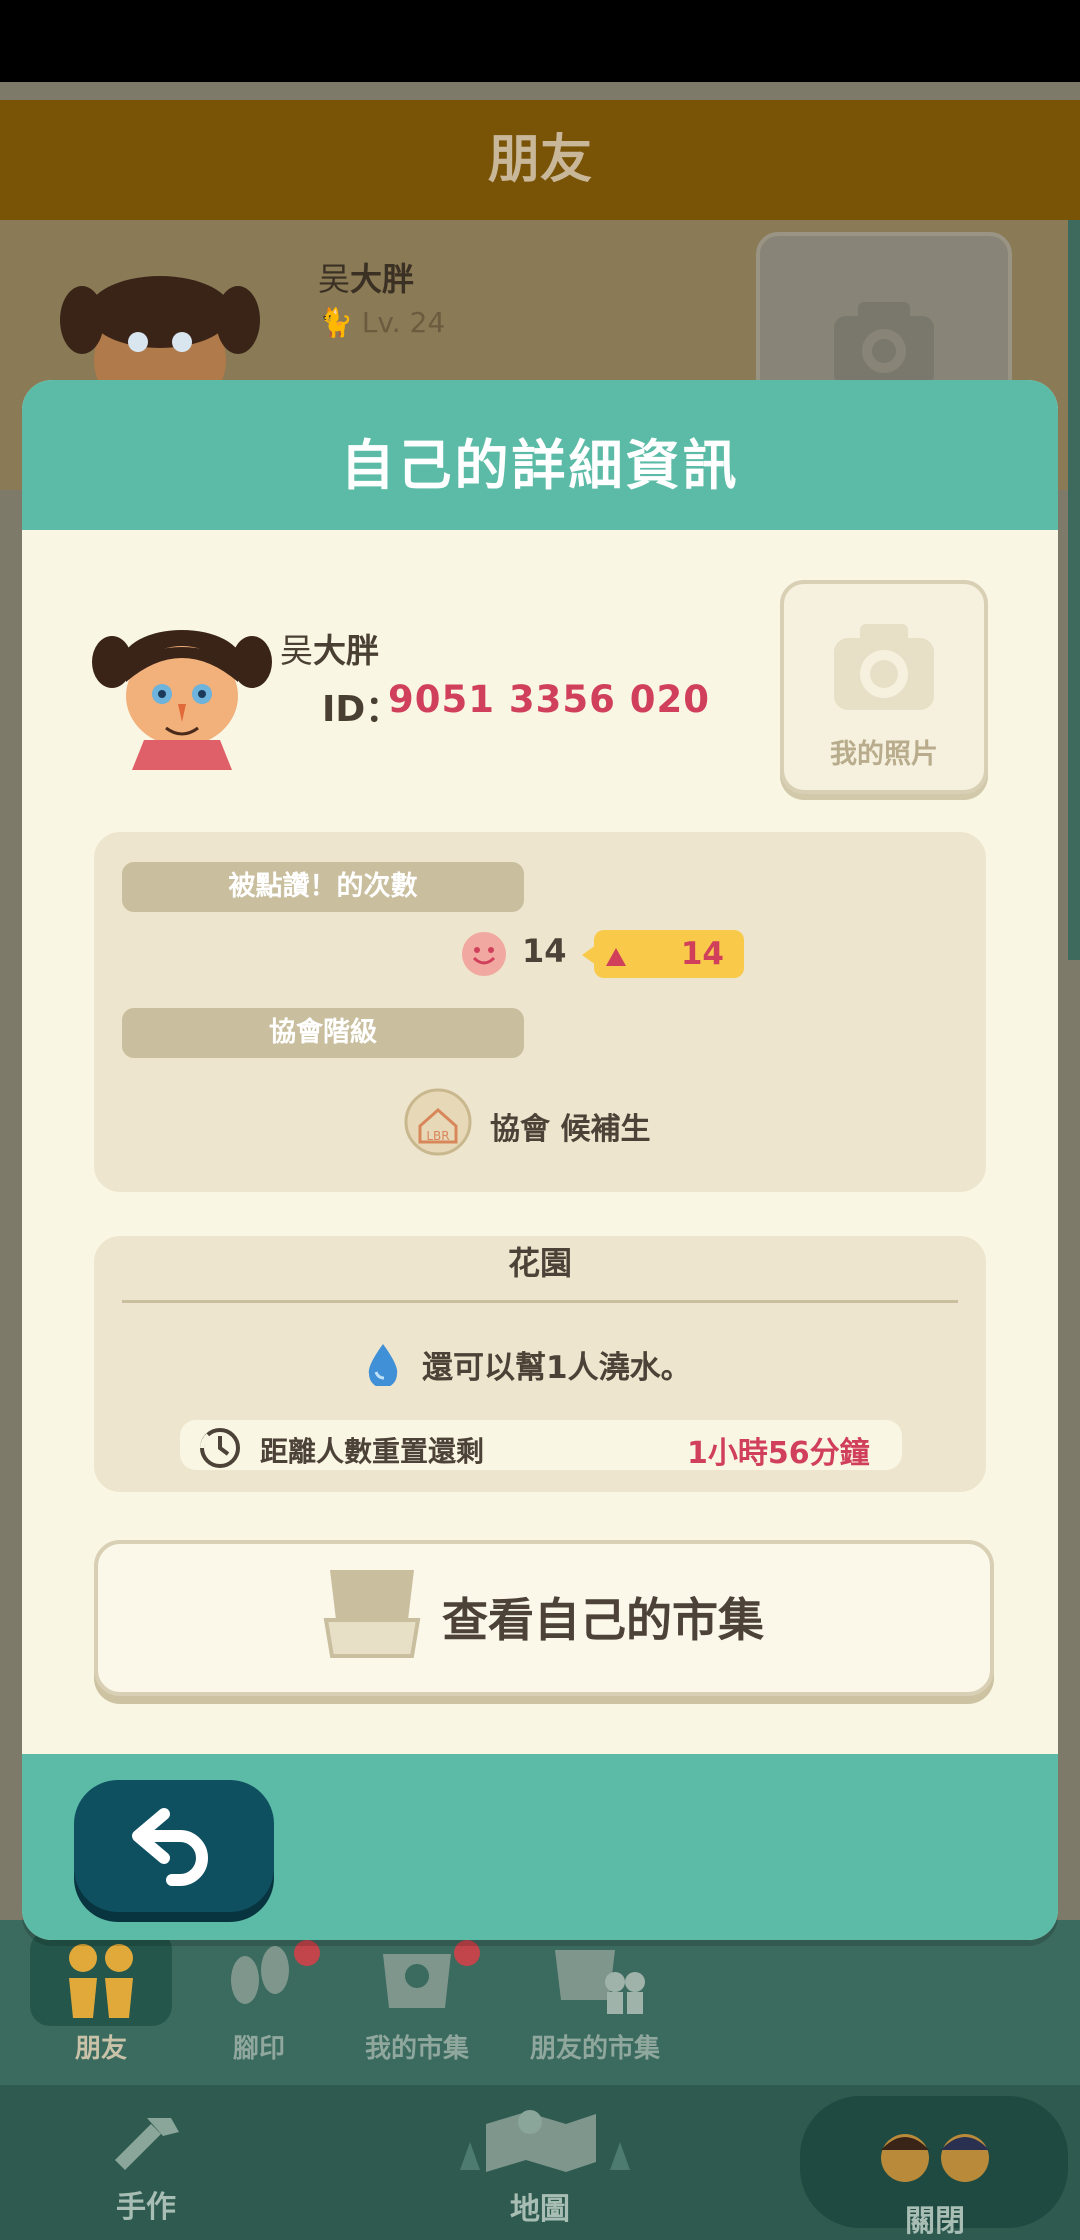 This screenshot has width=1080, height=2240. I want to click on up-triangle-icon, so click(604, 955).